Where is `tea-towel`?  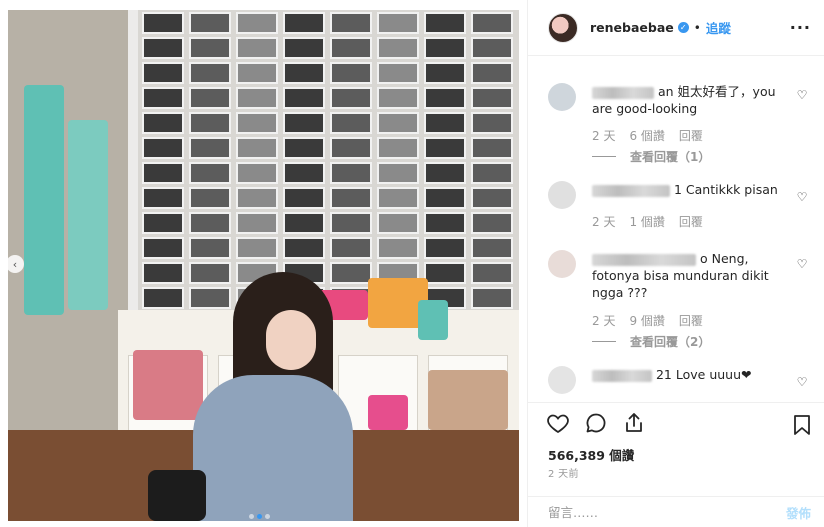
tea-towel is located at coordinates (44, 200).